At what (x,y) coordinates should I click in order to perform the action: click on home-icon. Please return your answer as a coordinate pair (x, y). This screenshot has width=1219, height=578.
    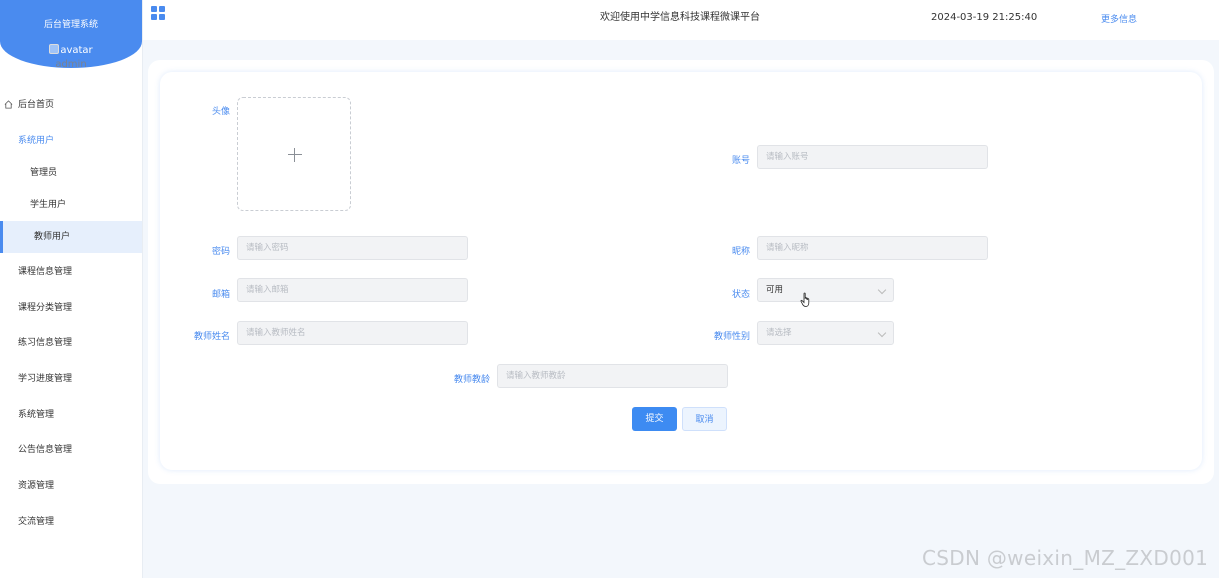
    Looking at the image, I should click on (8, 104).